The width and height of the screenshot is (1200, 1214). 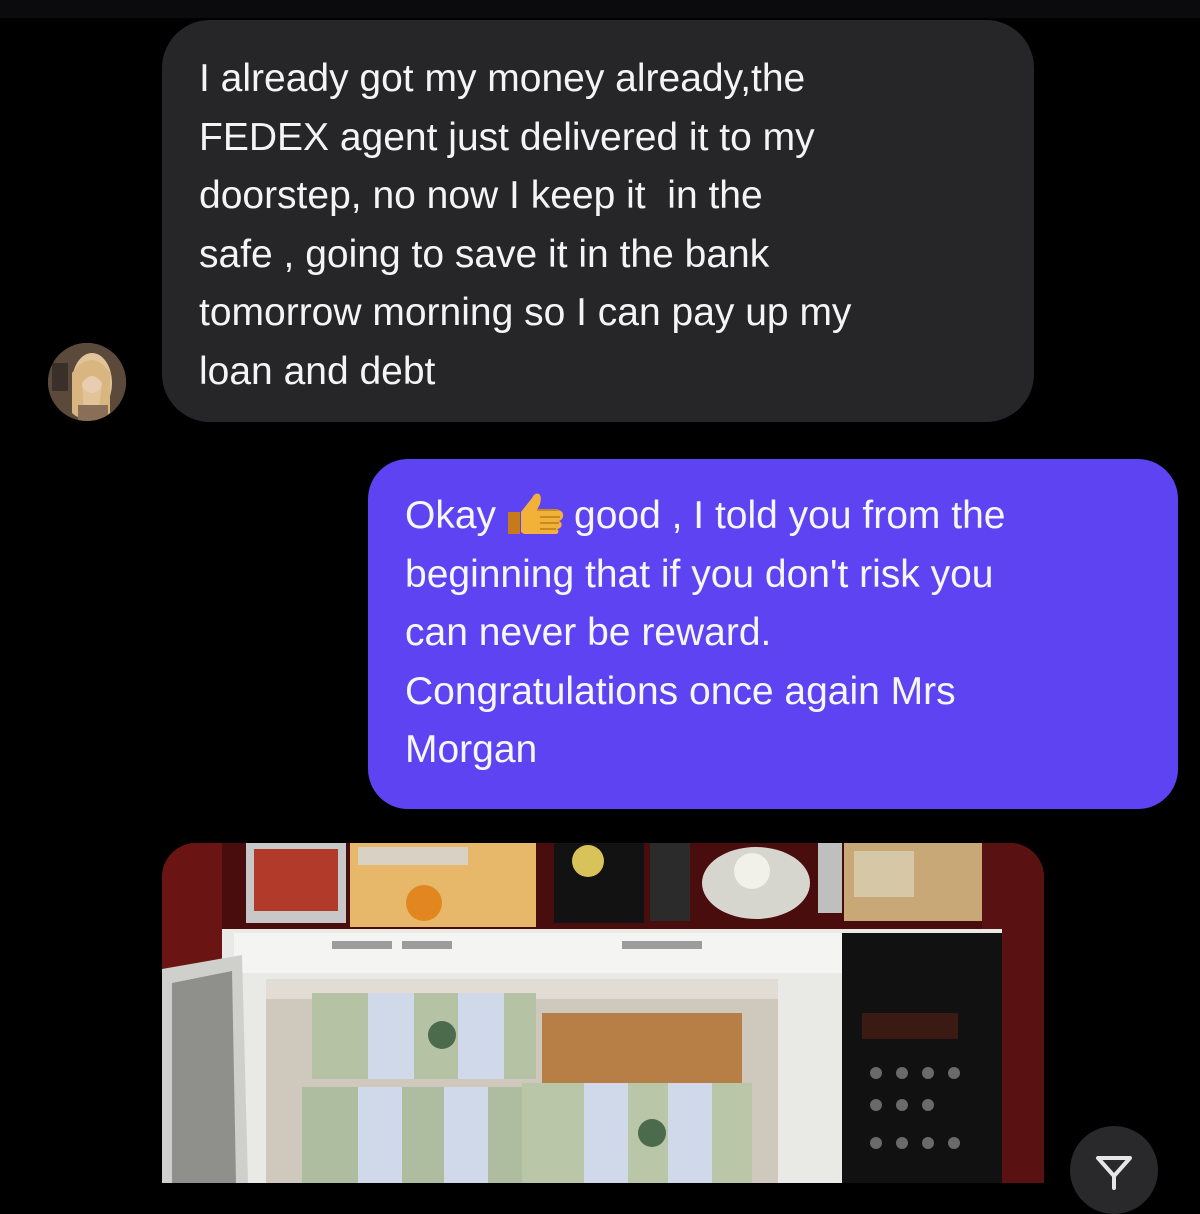 I want to click on message-text-line: tomorrow morning so I can pay up my, so click(x=525, y=312).